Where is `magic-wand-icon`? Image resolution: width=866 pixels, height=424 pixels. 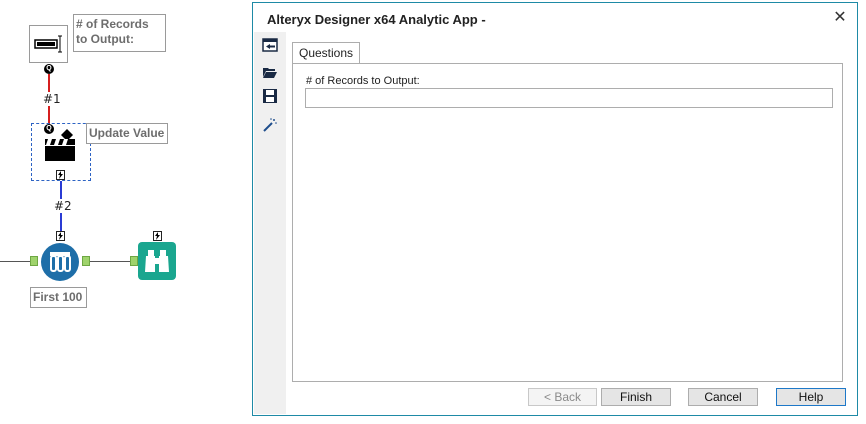 magic-wand-icon is located at coordinates (270, 125).